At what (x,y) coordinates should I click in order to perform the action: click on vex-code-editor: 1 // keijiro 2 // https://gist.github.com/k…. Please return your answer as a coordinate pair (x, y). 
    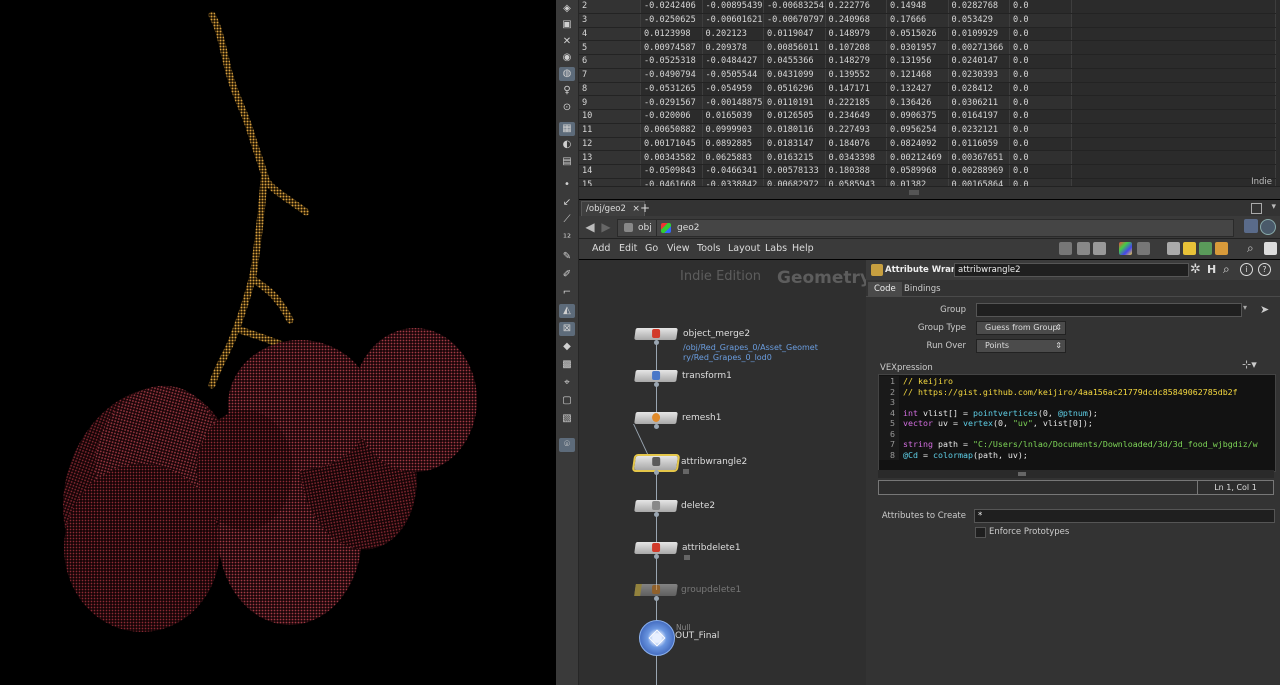
    Looking at the image, I should click on (1077, 423).